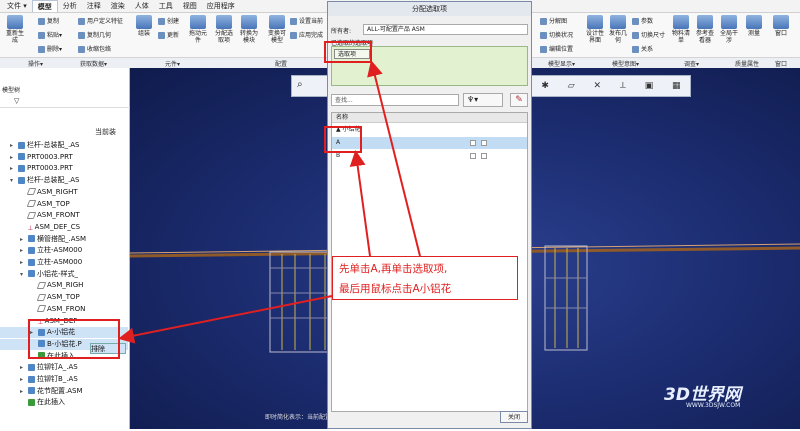 This screenshot has width=800, height=431. I want to click on instruction-line1: 先单击A,再单击选取项,, so click(393, 269).